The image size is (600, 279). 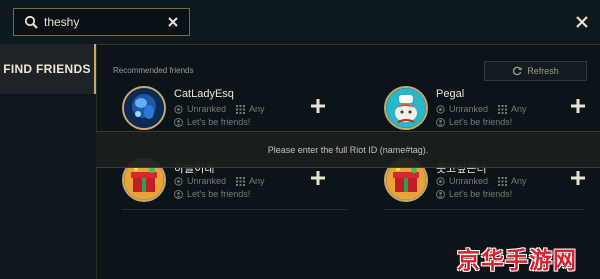 I want to click on tab-find-friends-label: FIND FRIENDS, so click(x=47, y=69).